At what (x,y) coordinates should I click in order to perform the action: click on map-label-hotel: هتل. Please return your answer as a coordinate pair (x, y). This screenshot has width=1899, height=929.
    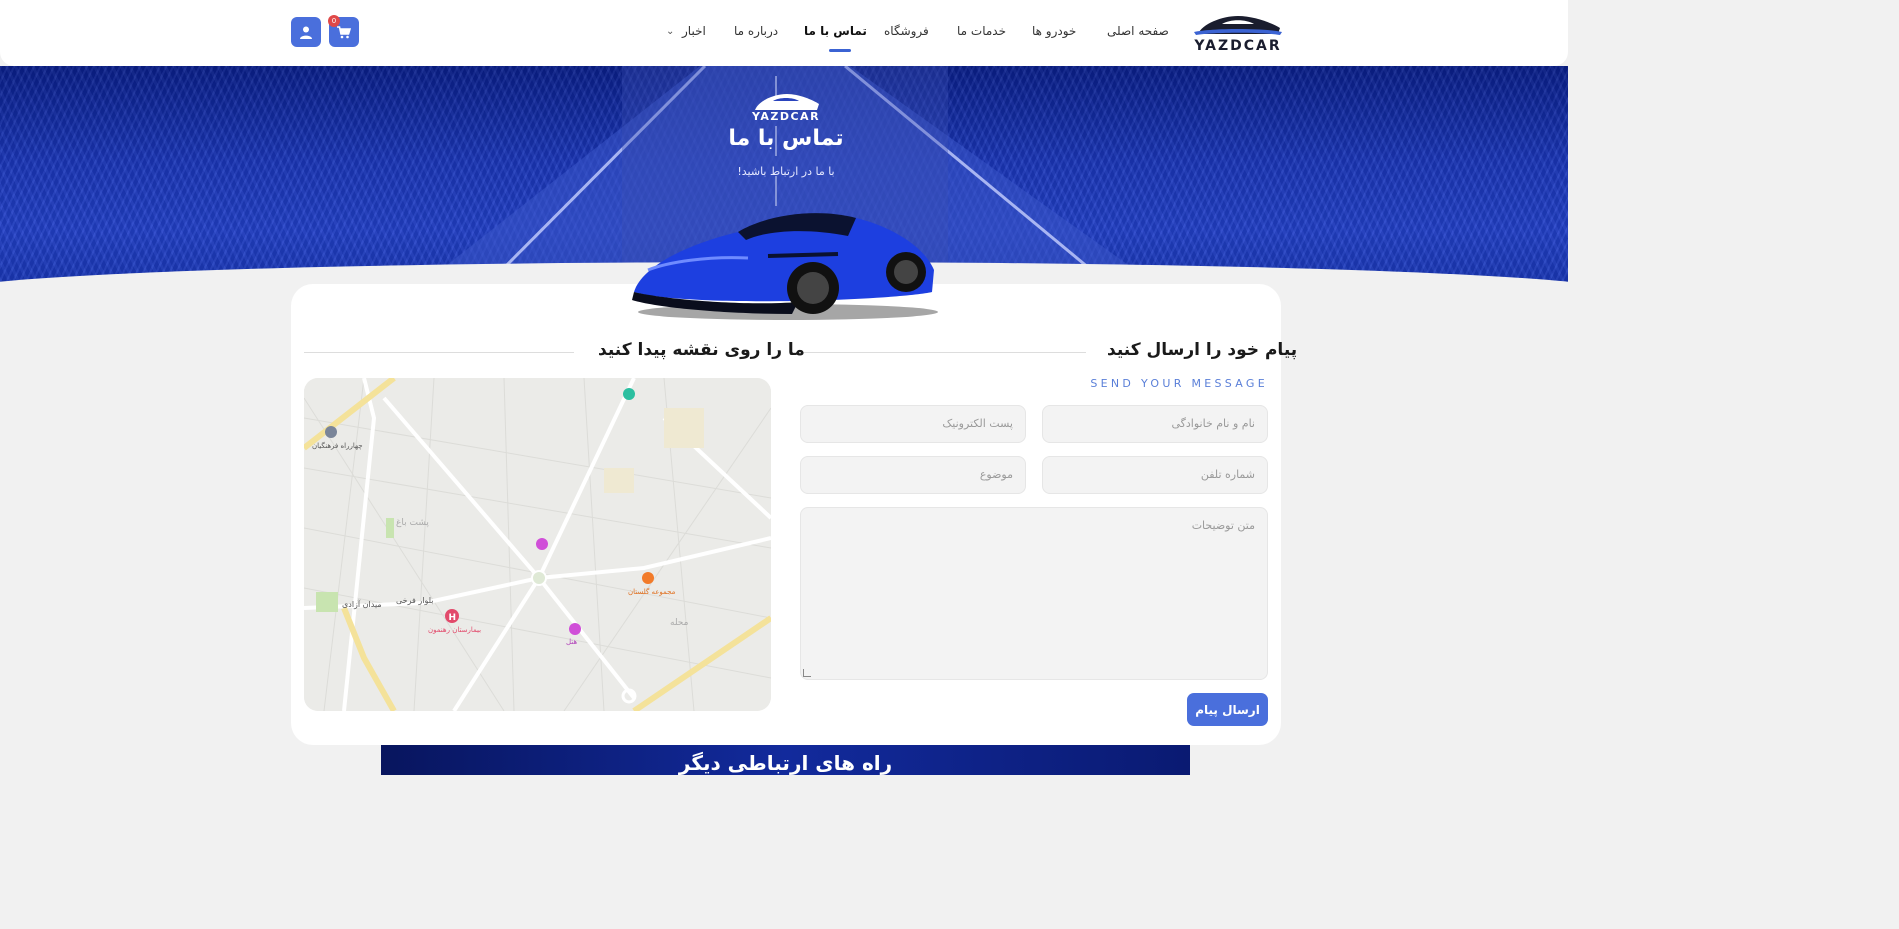
    Looking at the image, I should click on (572, 642).